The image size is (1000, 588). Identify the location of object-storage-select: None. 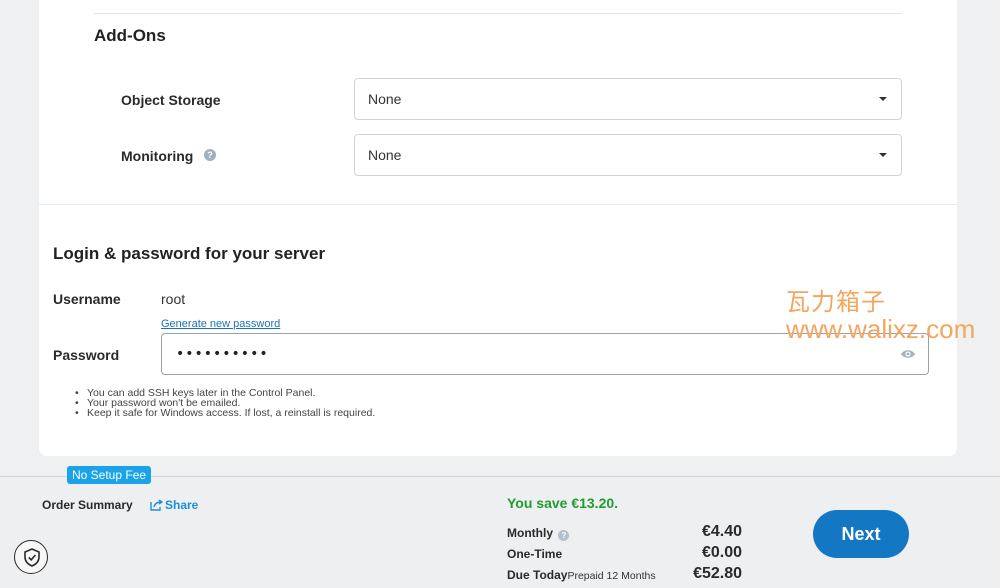
(628, 99).